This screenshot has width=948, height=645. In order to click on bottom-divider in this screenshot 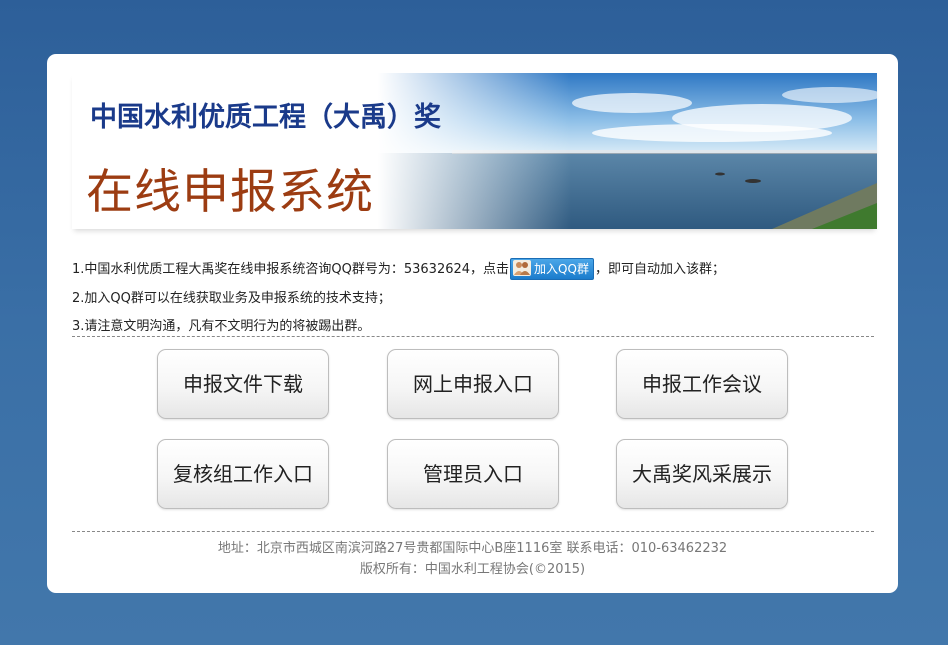, I will do `click(473, 531)`.